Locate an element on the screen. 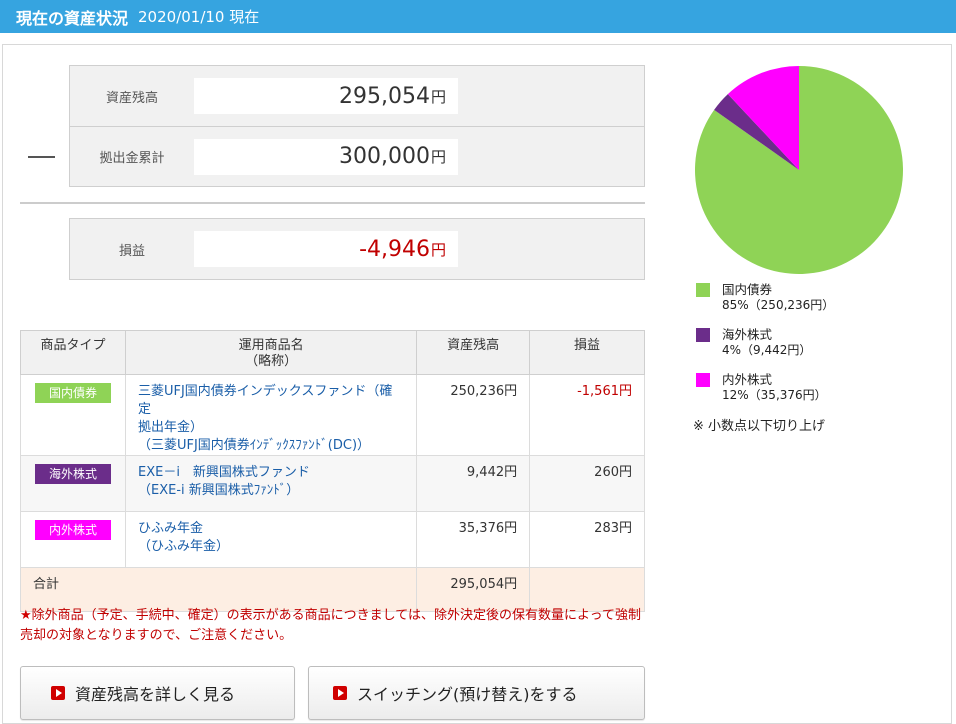  col-header-balance: 資産残高 is located at coordinates (473, 352).